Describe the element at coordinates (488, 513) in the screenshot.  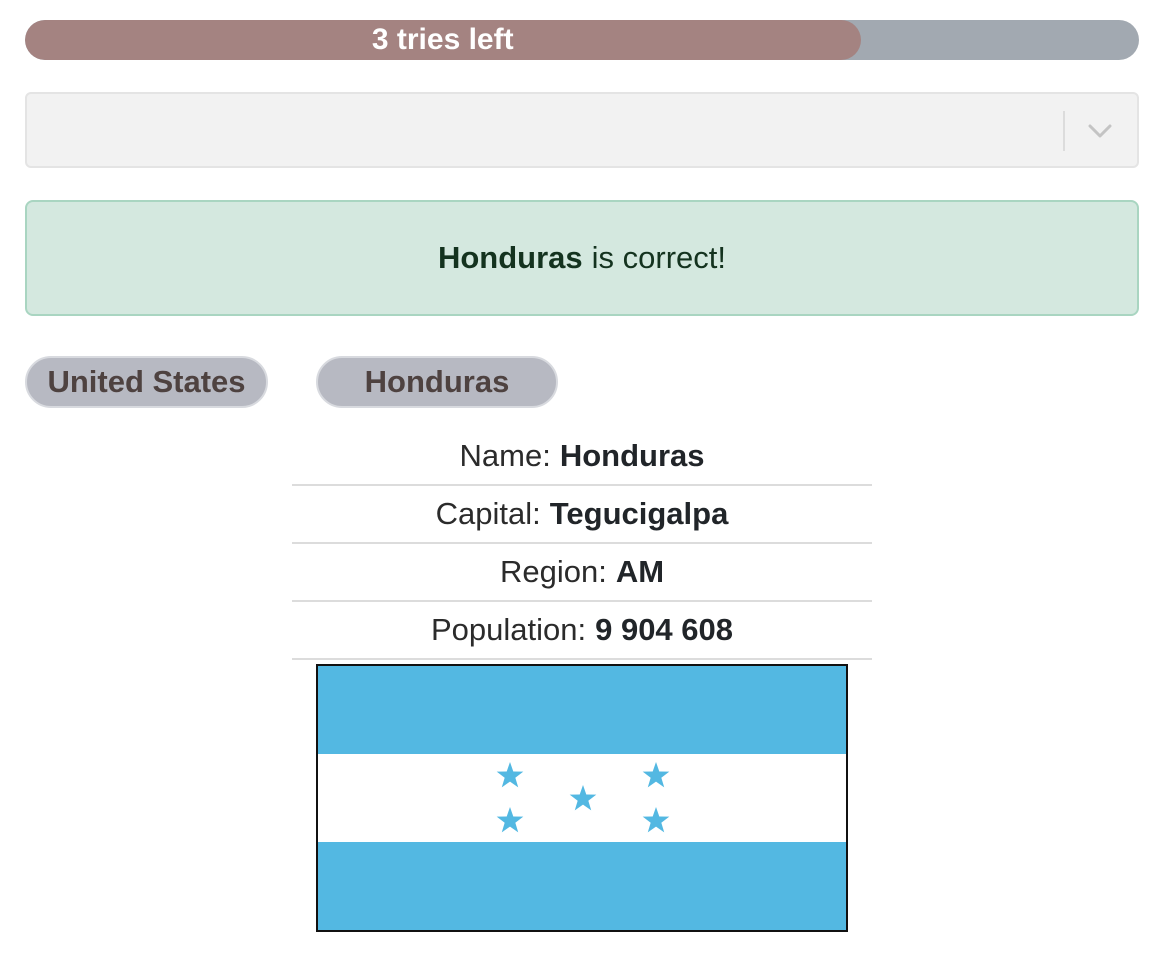
I see `info-label: Capital:` at that location.